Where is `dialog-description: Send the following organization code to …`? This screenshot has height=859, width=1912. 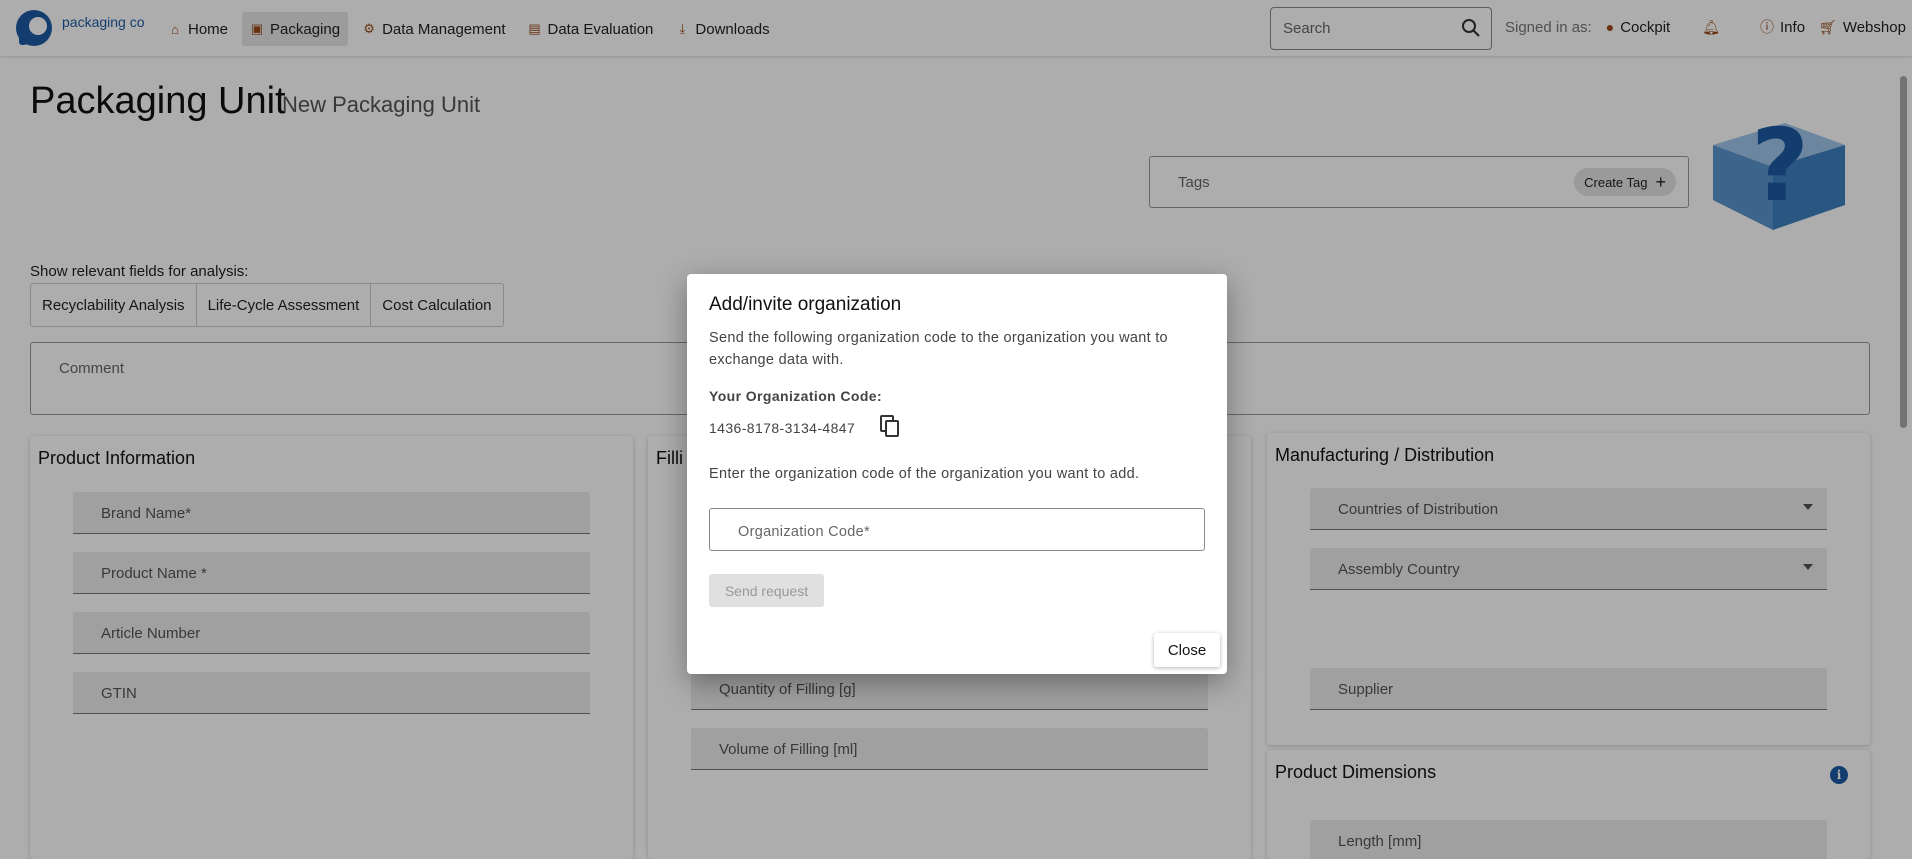
dialog-description: Send the following organization code to … is located at coordinates (938, 349).